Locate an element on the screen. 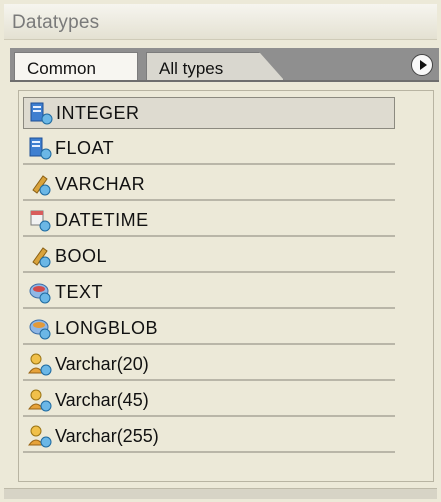 This screenshot has width=441, height=502. list-item-label: VARCHAR is located at coordinates (100, 183).